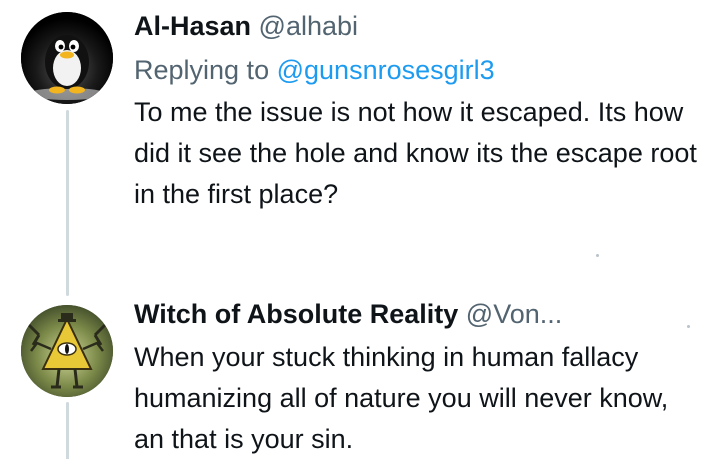 Image resolution: width=720 pixels, height=459 pixels. What do you see at coordinates (192, 26) in the screenshot?
I see `display-name: Al-Hasan` at bounding box center [192, 26].